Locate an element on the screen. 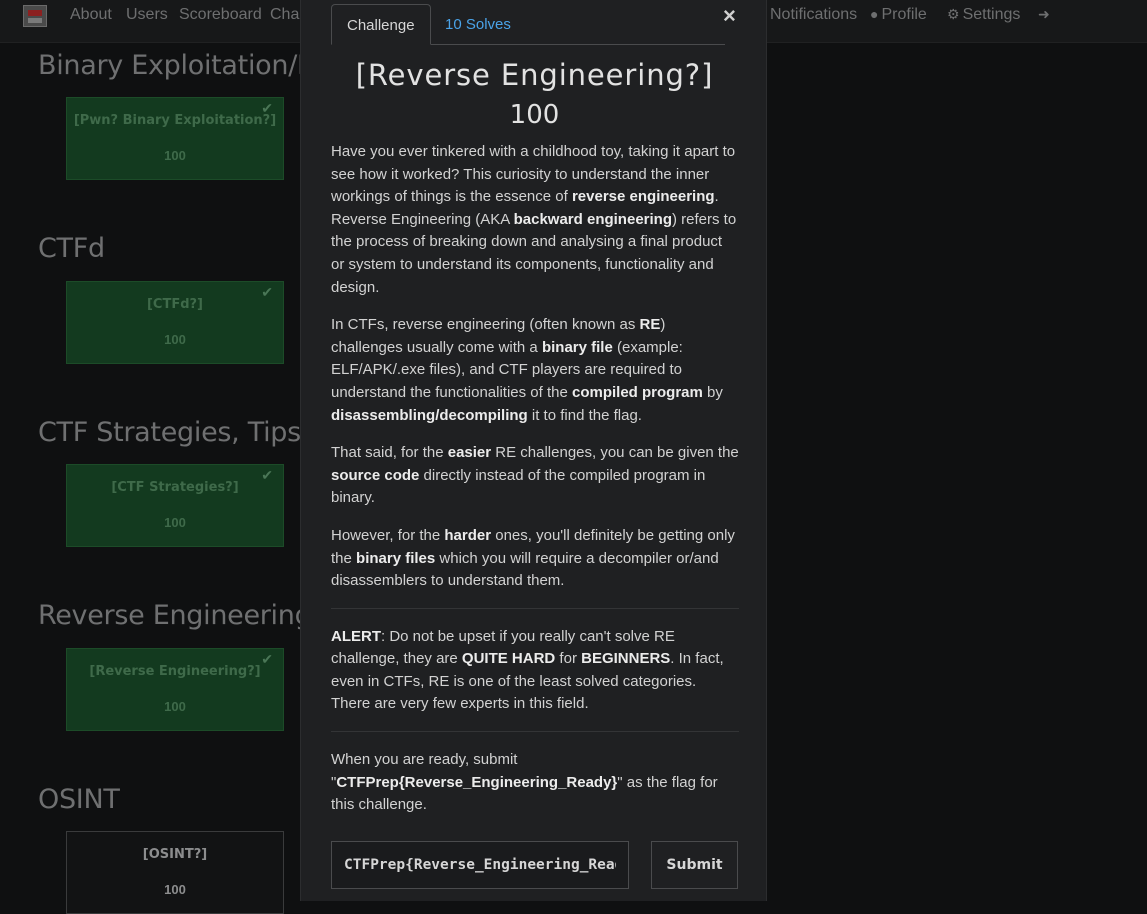  description-bold-text: easier is located at coordinates (469, 453).